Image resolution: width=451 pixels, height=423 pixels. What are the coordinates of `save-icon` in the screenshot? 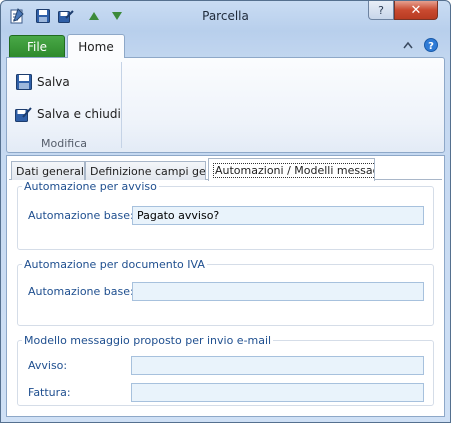 It's located at (24, 82).